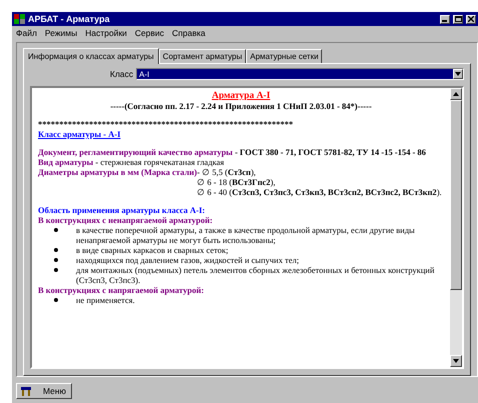 The width and height of the screenshot is (478, 403). I want to click on section-subheading: В конструкциях с ненапрягаемой арматурой:, so click(126, 220).